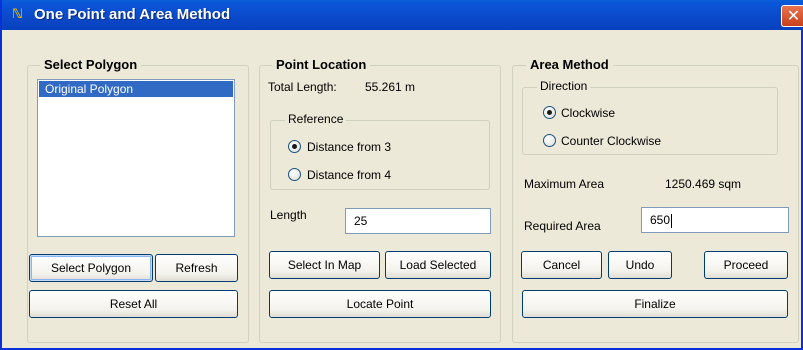  What do you see at coordinates (324, 265) in the screenshot?
I see `select-in-map-button: Select In Map` at bounding box center [324, 265].